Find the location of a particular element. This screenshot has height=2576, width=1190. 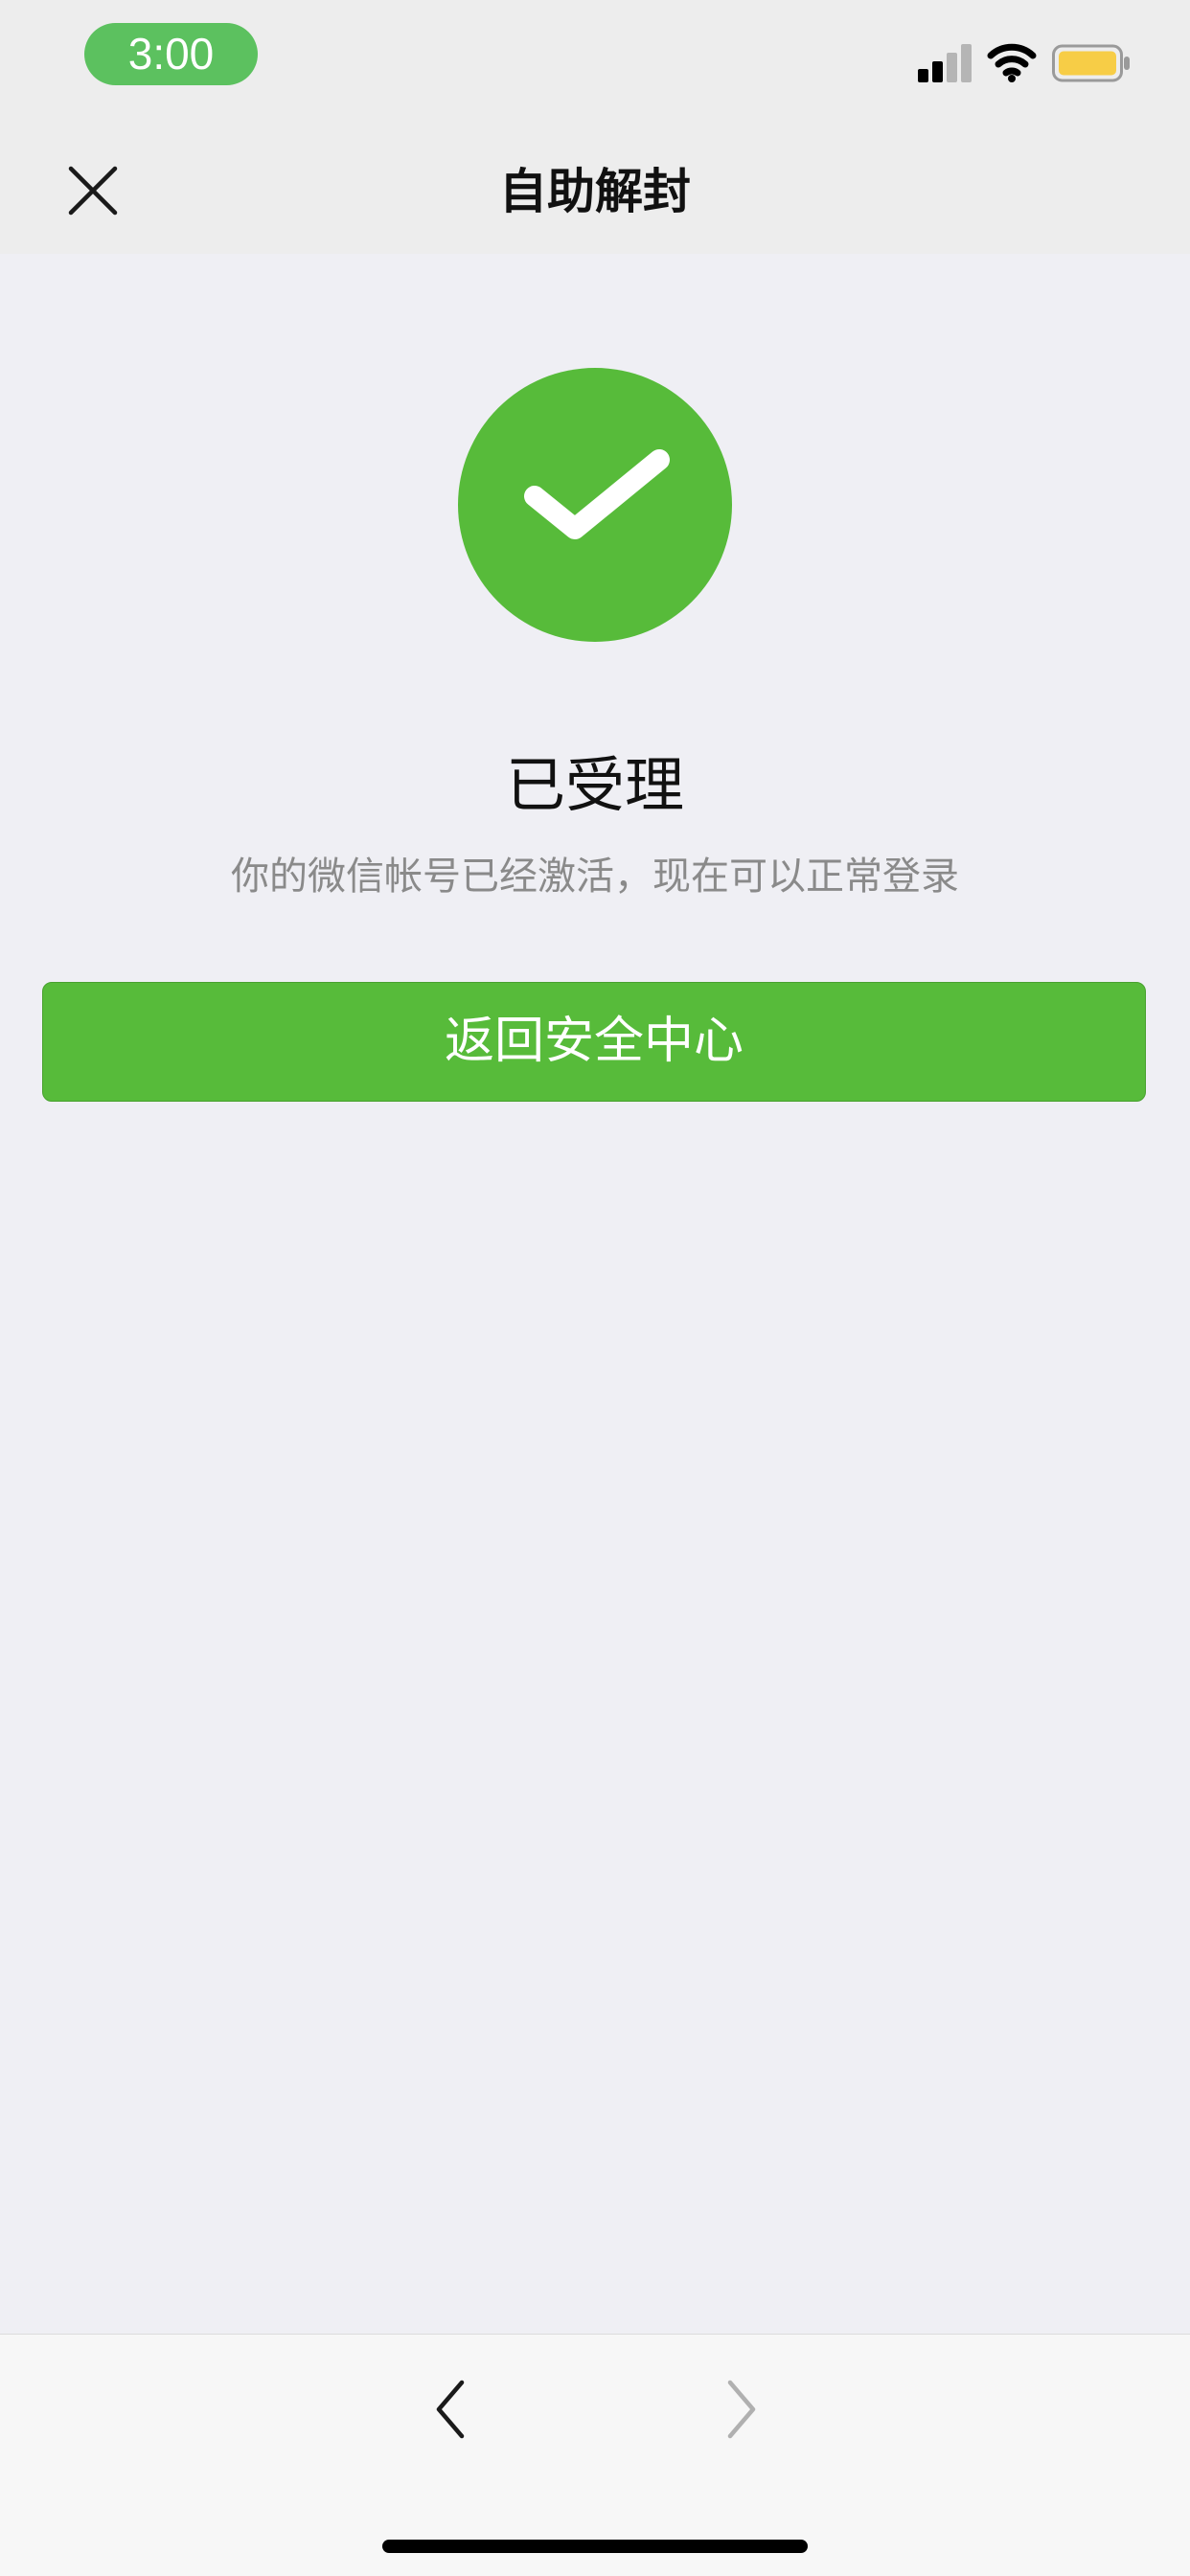

success-badge is located at coordinates (595, 505).